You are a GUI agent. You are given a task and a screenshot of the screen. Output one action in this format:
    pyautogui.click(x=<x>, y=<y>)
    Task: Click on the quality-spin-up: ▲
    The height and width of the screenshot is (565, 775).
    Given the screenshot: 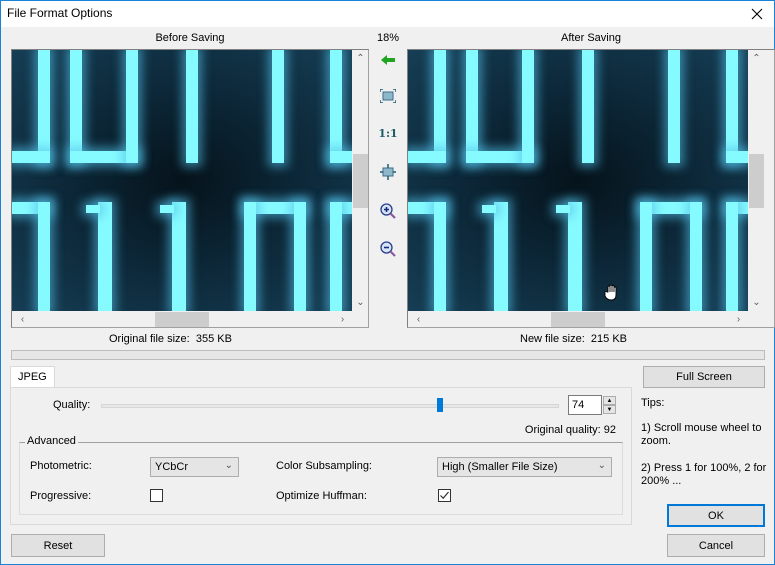 What is the action you would take?
    pyautogui.click(x=609, y=400)
    